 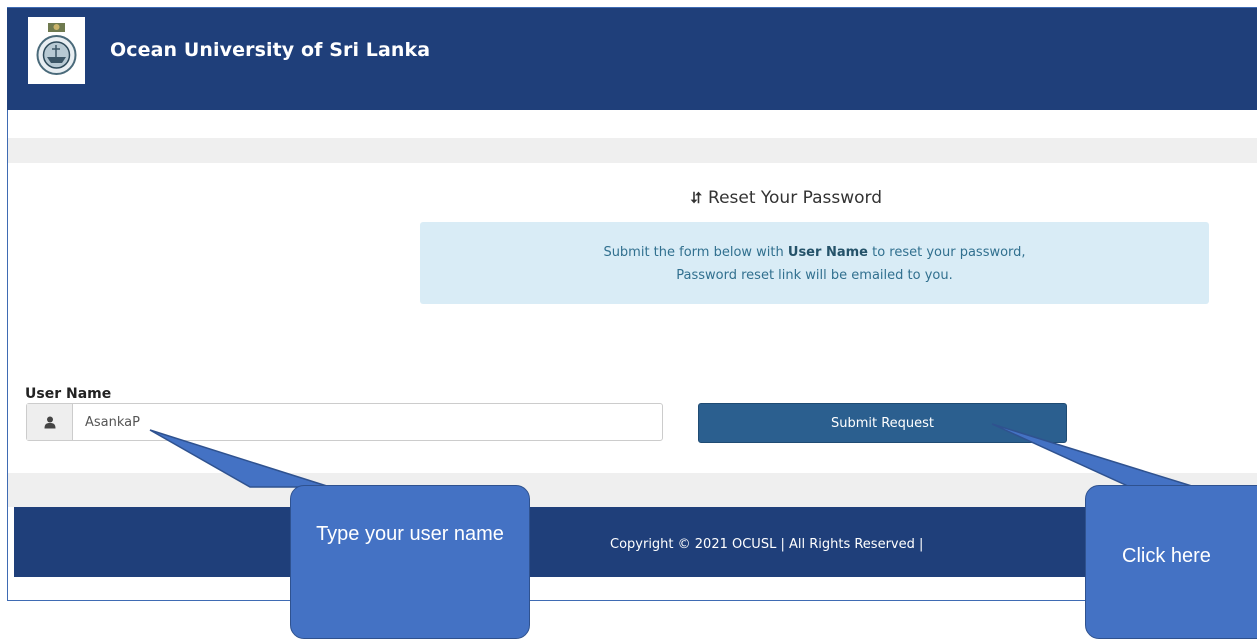 I want to click on callout-left-text: Type your user name, so click(x=410, y=534).